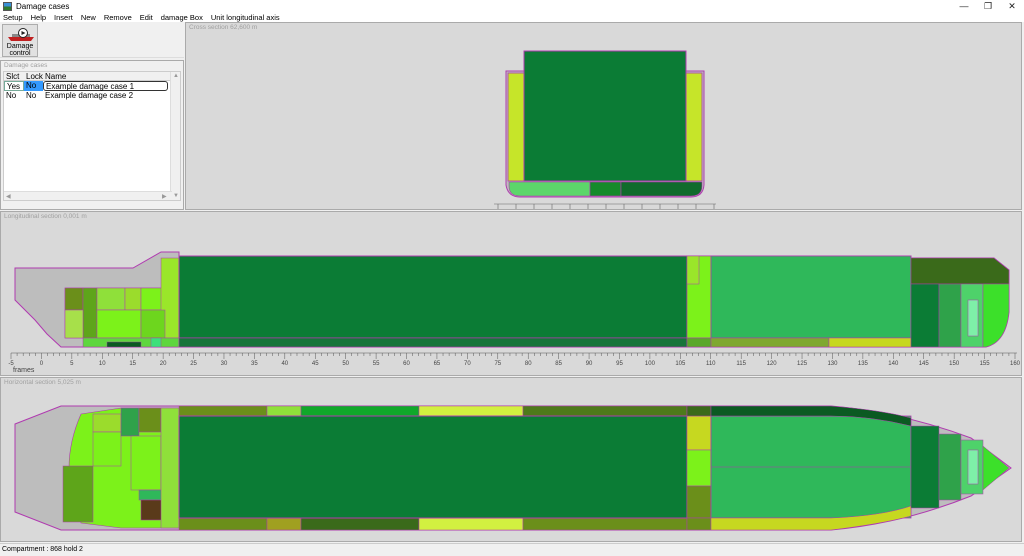 This screenshot has width=1024, height=556. I want to click on cross-section-scale, so click(605, 206).